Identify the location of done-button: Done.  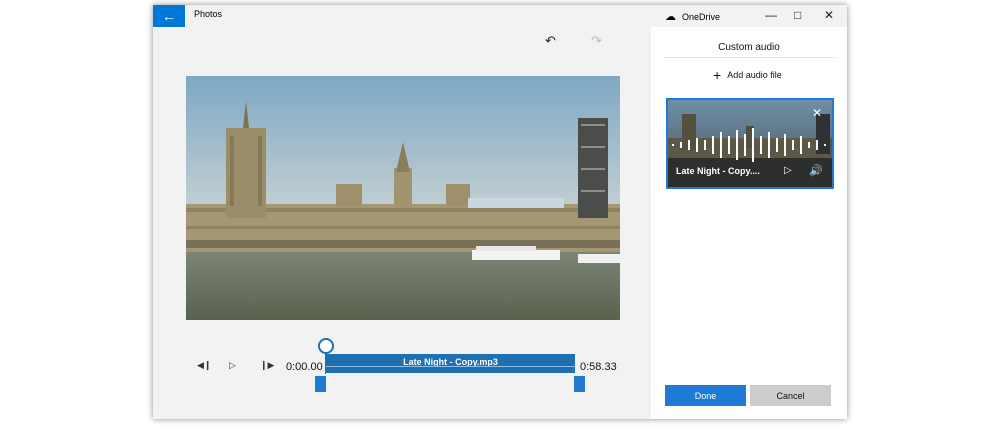
(705, 395).